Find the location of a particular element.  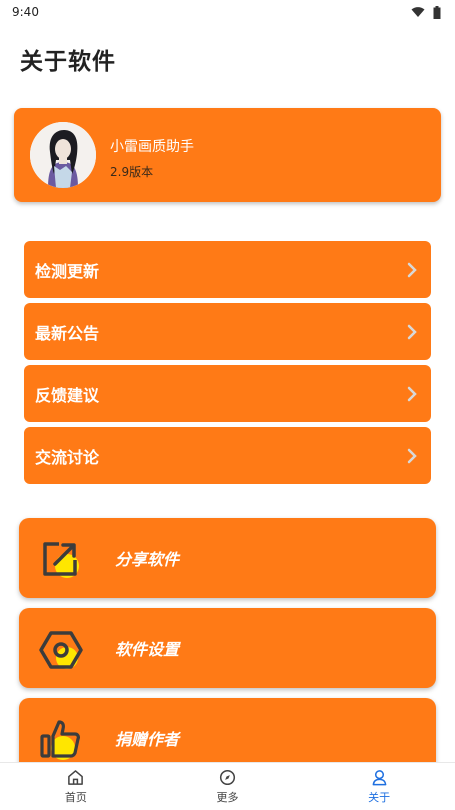

menu-item-check-update: 检测更新 is located at coordinates (227, 269).